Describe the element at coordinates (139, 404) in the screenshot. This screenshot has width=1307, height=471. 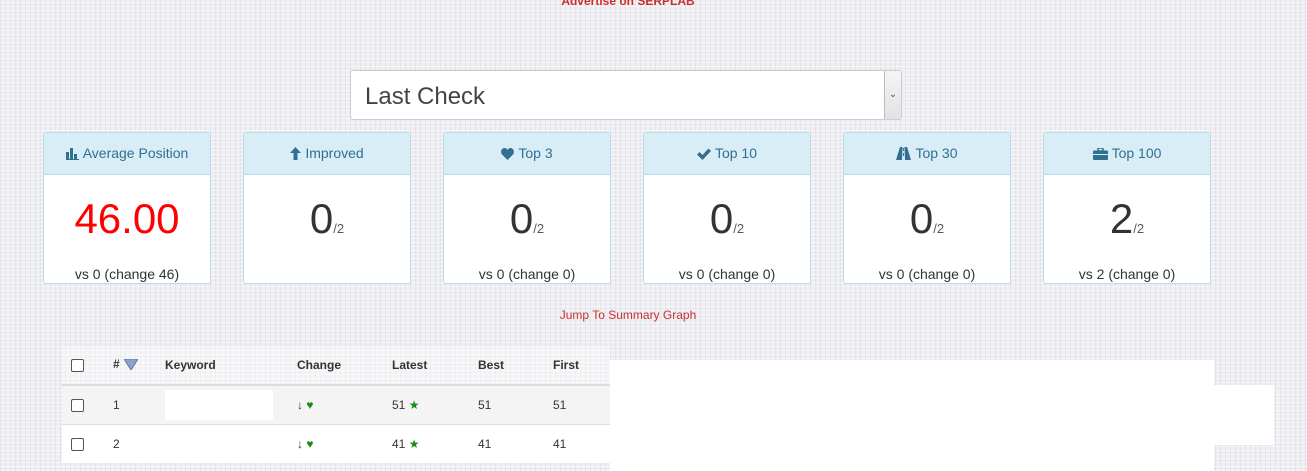
I see `row-num: 1` at that location.